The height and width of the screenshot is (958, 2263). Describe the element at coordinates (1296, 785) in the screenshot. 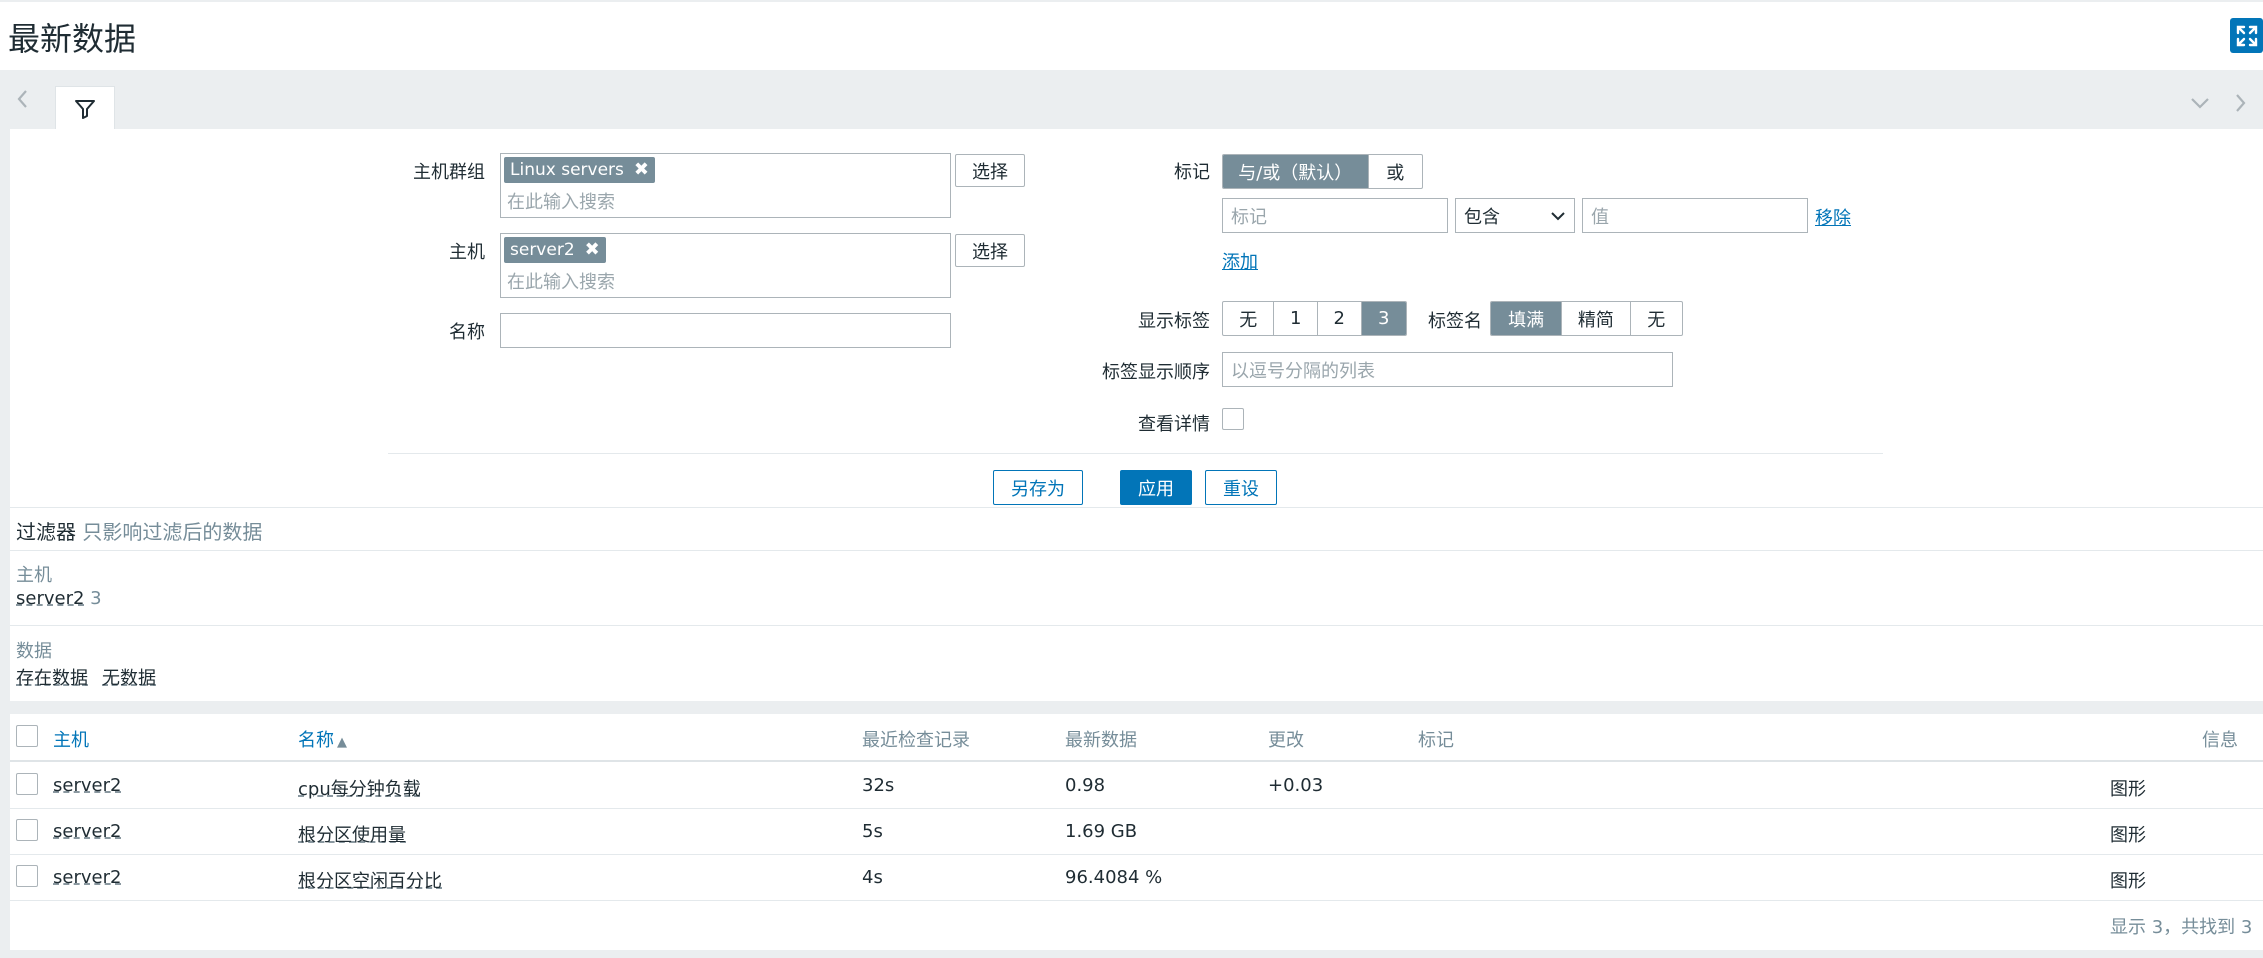

I see `row-change: +0.03` at that location.